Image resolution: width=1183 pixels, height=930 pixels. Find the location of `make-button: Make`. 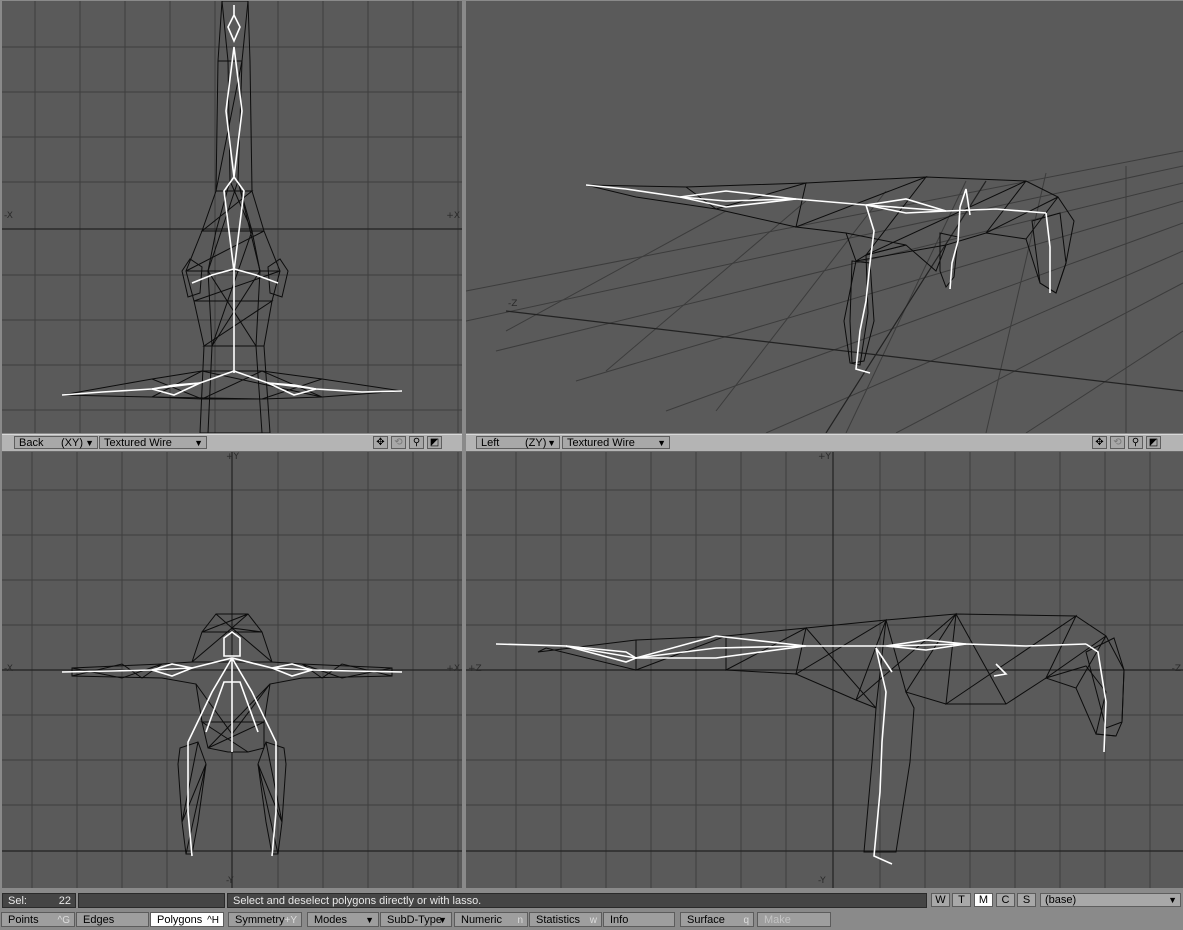

make-button: Make is located at coordinates (794, 919).